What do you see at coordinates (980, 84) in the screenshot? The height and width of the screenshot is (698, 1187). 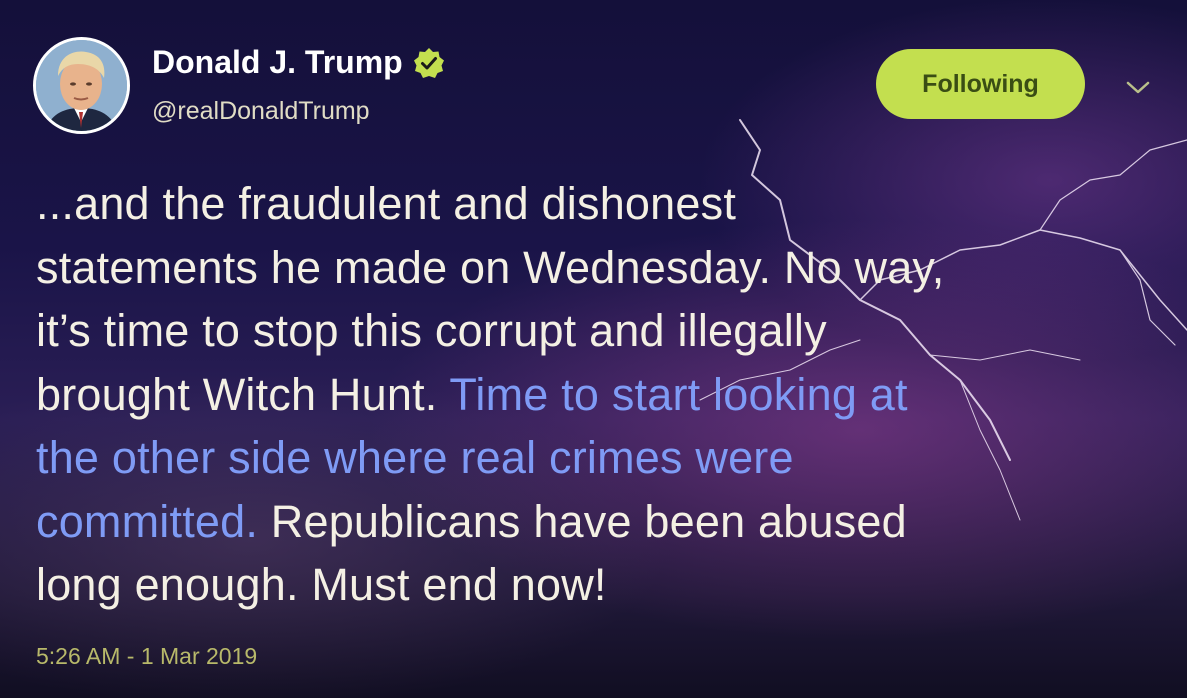 I see `following-button: Following` at bounding box center [980, 84].